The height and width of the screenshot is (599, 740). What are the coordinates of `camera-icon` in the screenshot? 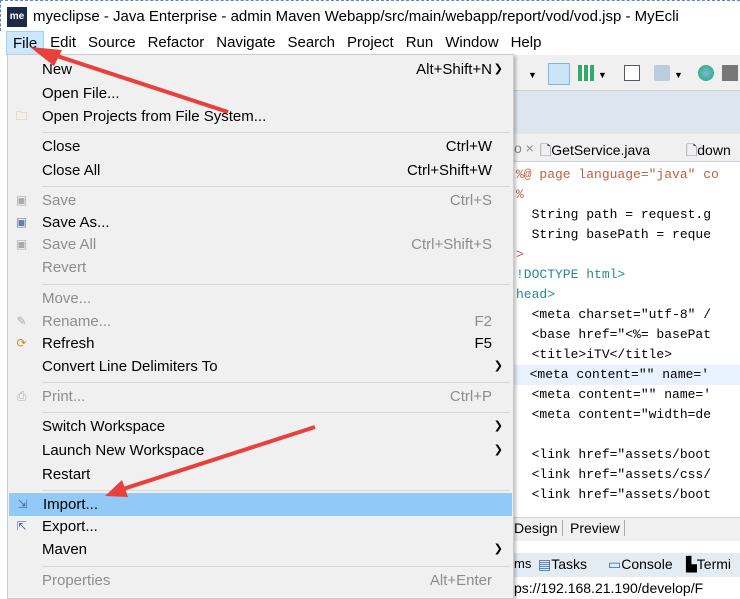 It's located at (730, 73).